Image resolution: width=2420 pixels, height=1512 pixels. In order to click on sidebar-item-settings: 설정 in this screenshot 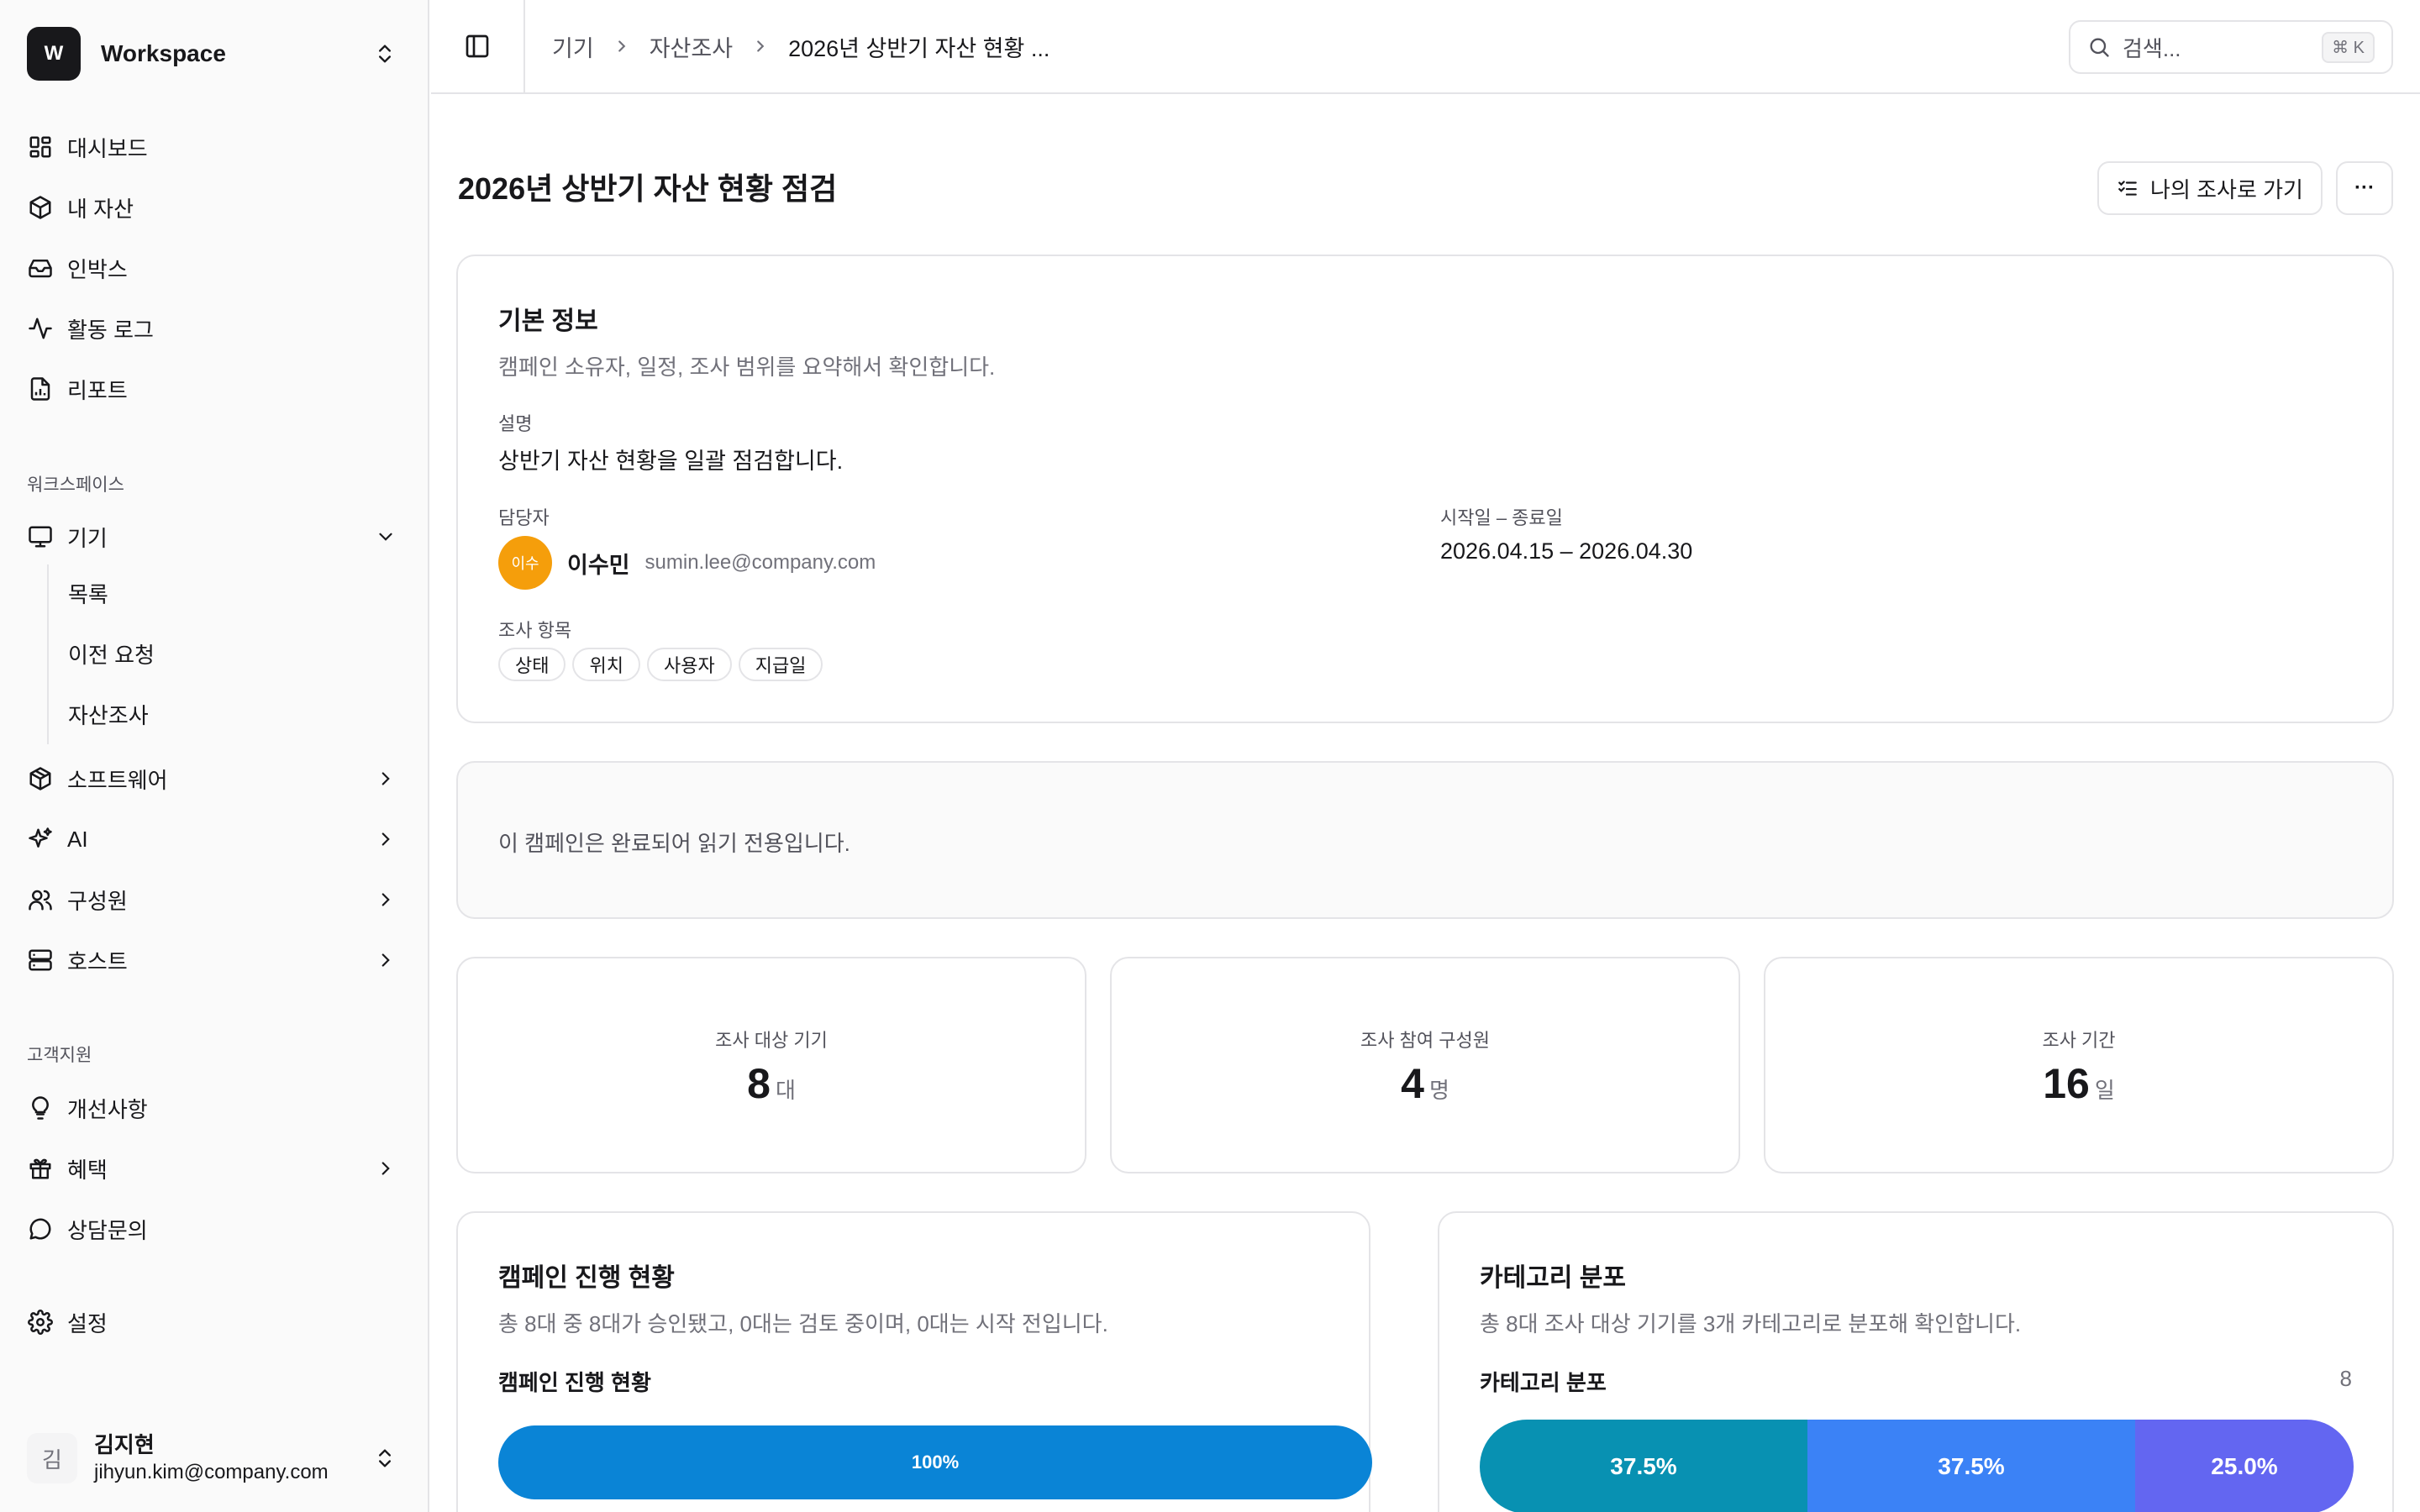, I will do `click(215, 1322)`.